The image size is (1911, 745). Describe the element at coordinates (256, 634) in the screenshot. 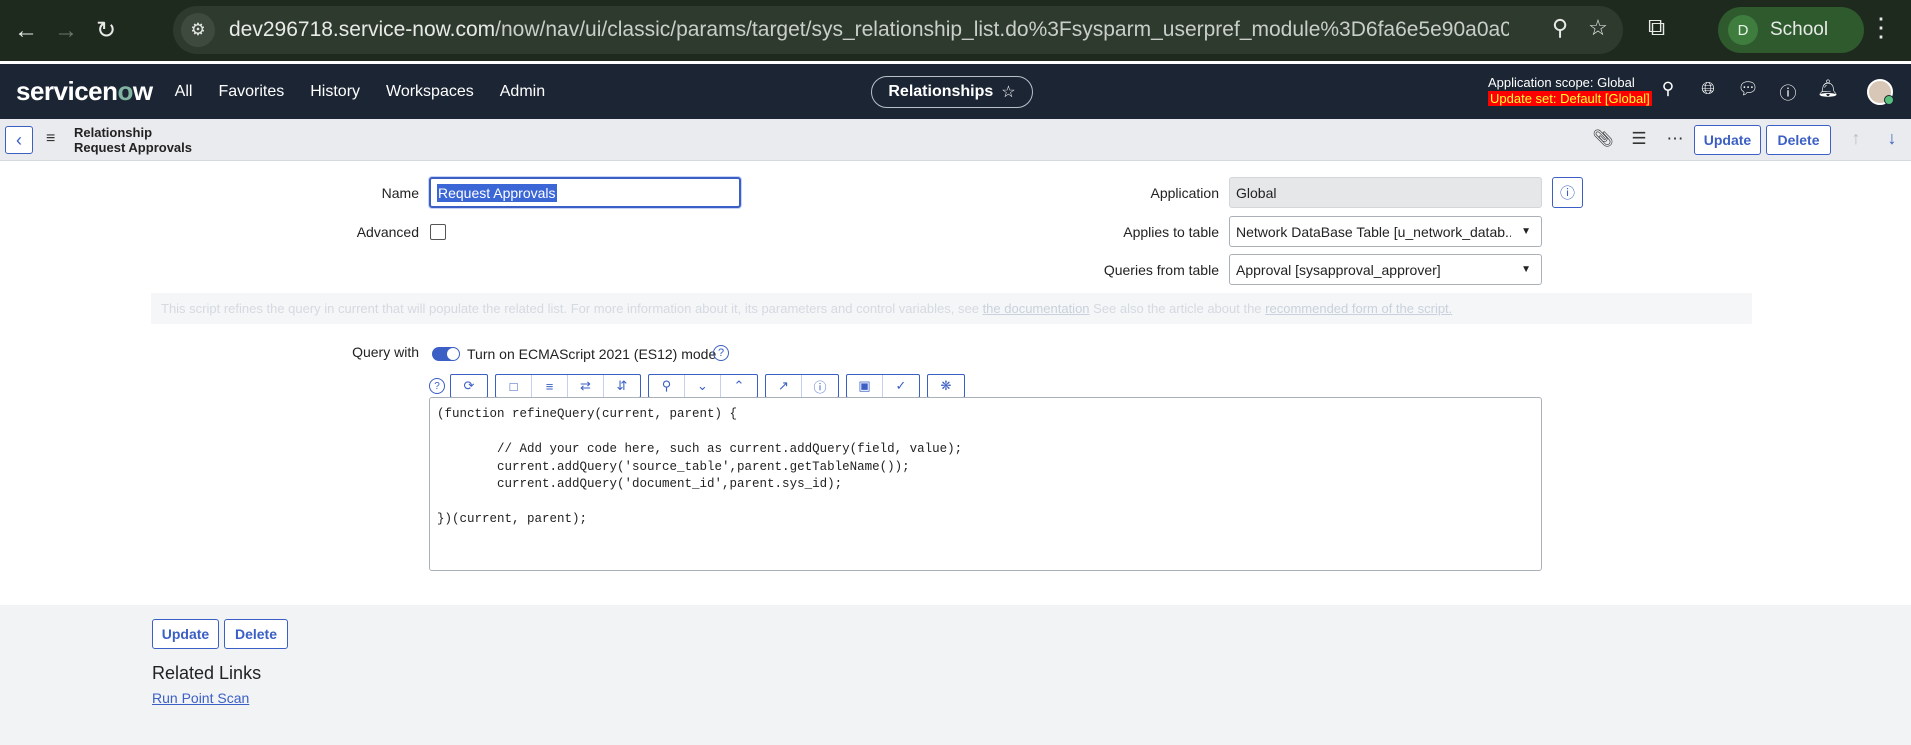

I see `footer-delete-button: Delete` at that location.